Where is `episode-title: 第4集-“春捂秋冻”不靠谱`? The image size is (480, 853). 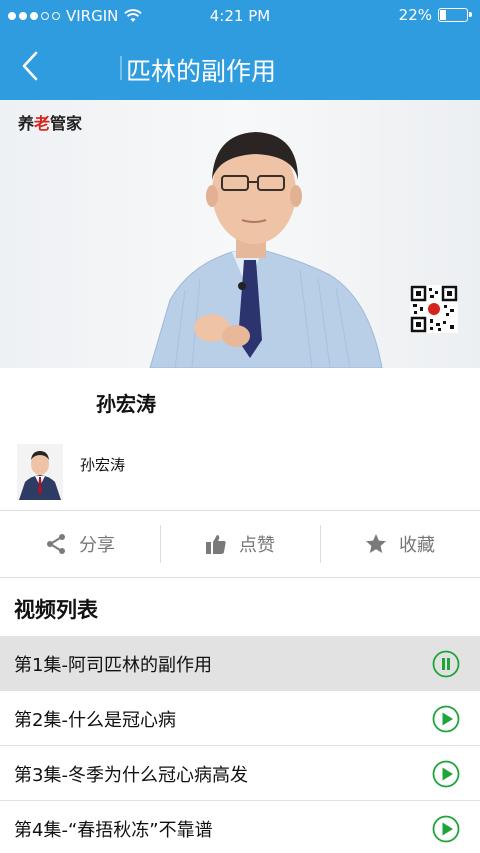 episode-title: 第4集-“春捂秋冻”不靠谱 is located at coordinates (113, 830).